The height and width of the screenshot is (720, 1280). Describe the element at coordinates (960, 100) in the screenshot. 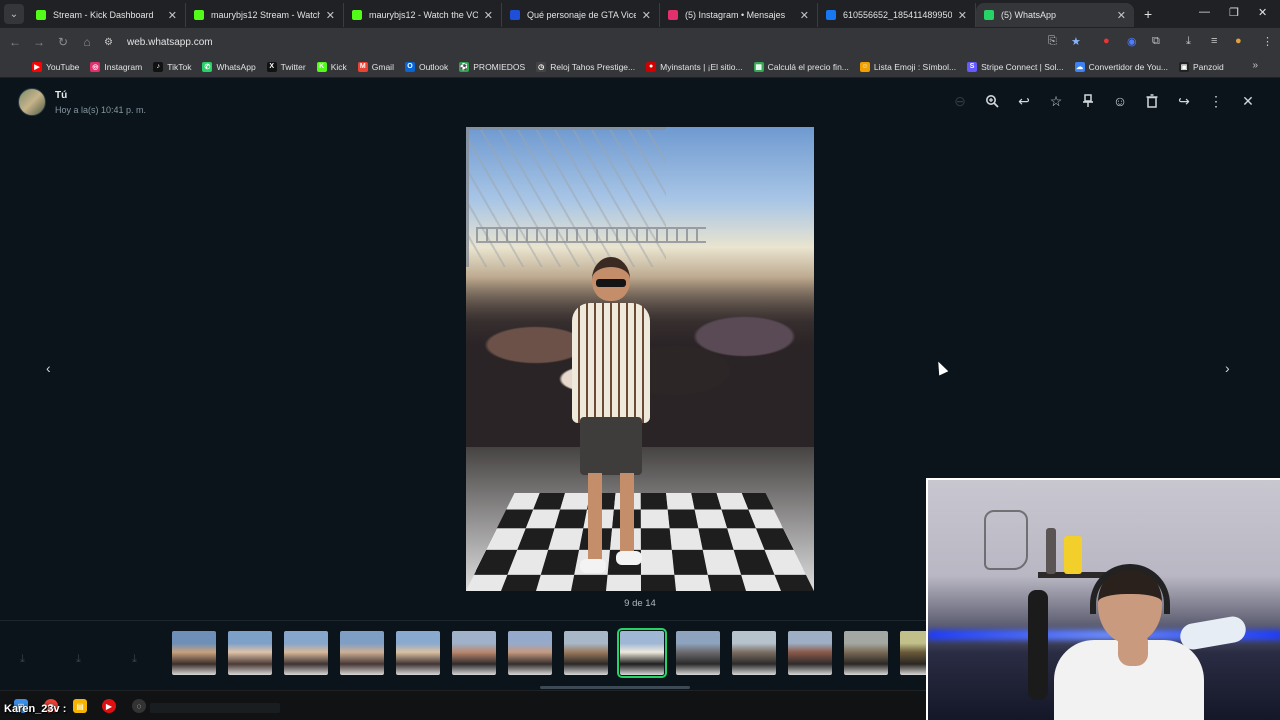

I see `zoom-out-icon: ⊖` at that location.